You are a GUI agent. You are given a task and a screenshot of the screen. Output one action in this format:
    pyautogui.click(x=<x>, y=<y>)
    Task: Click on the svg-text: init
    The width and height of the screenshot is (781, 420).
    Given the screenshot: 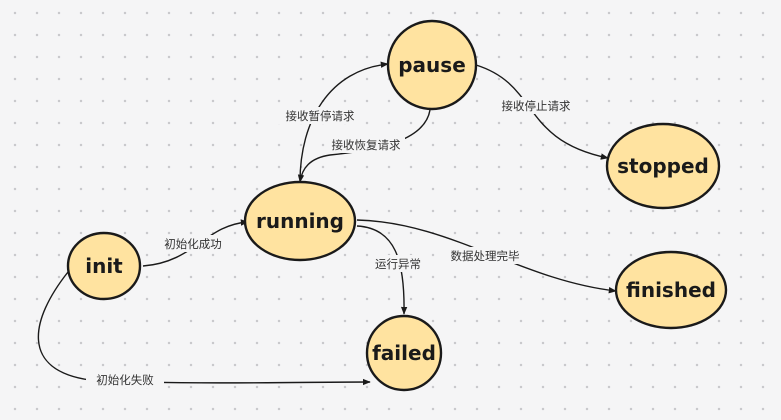 What is the action you would take?
    pyautogui.click(x=104, y=266)
    